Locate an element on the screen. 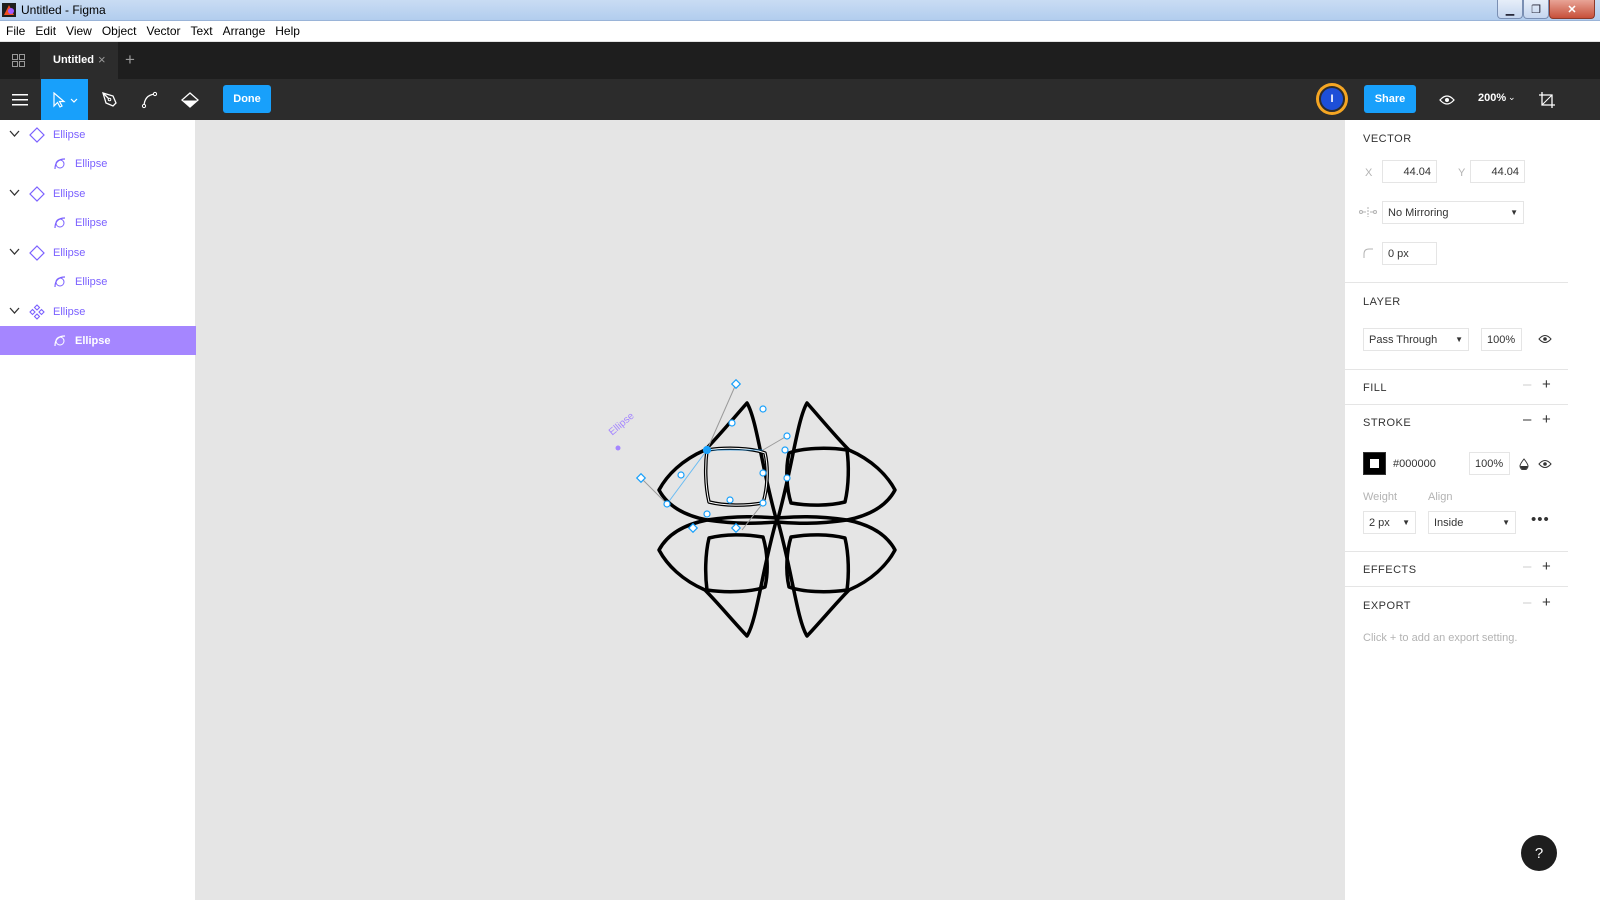 This screenshot has height=900, width=1600. menu-view: View is located at coordinates (79, 31).